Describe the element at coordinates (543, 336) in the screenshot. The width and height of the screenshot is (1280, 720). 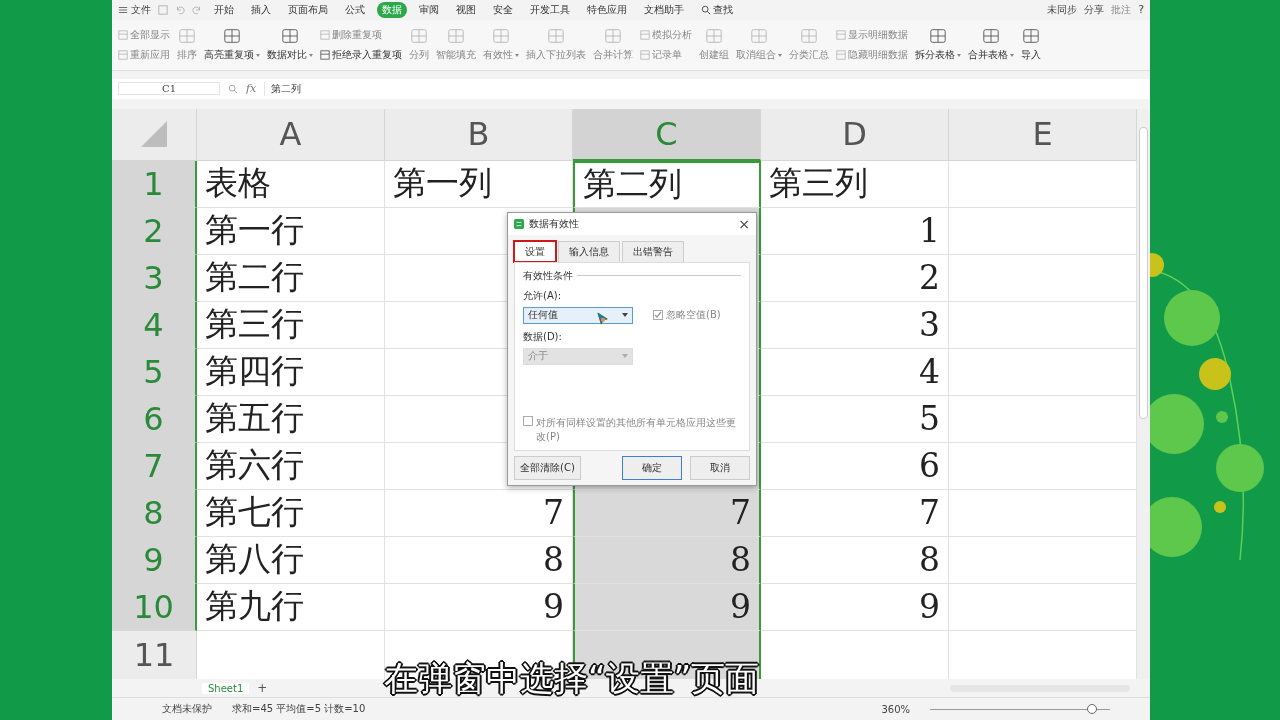
I see `field-label: 数据(D):` at that location.